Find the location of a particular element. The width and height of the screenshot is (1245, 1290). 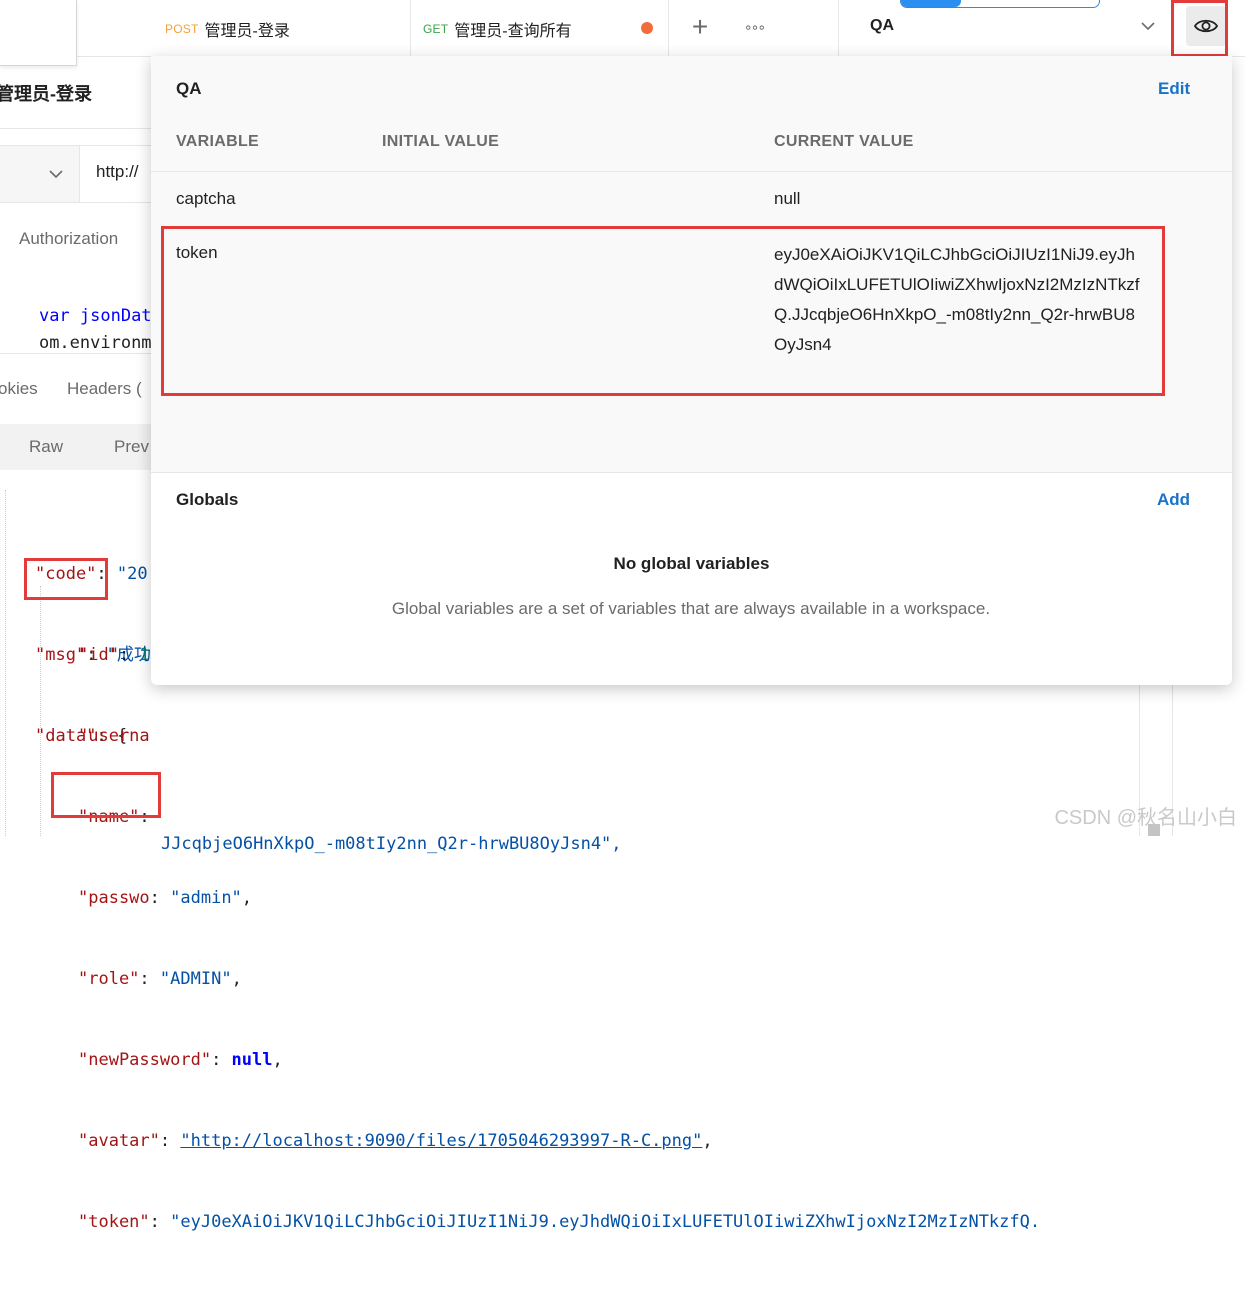

json-value: null is located at coordinates (252, 1060).